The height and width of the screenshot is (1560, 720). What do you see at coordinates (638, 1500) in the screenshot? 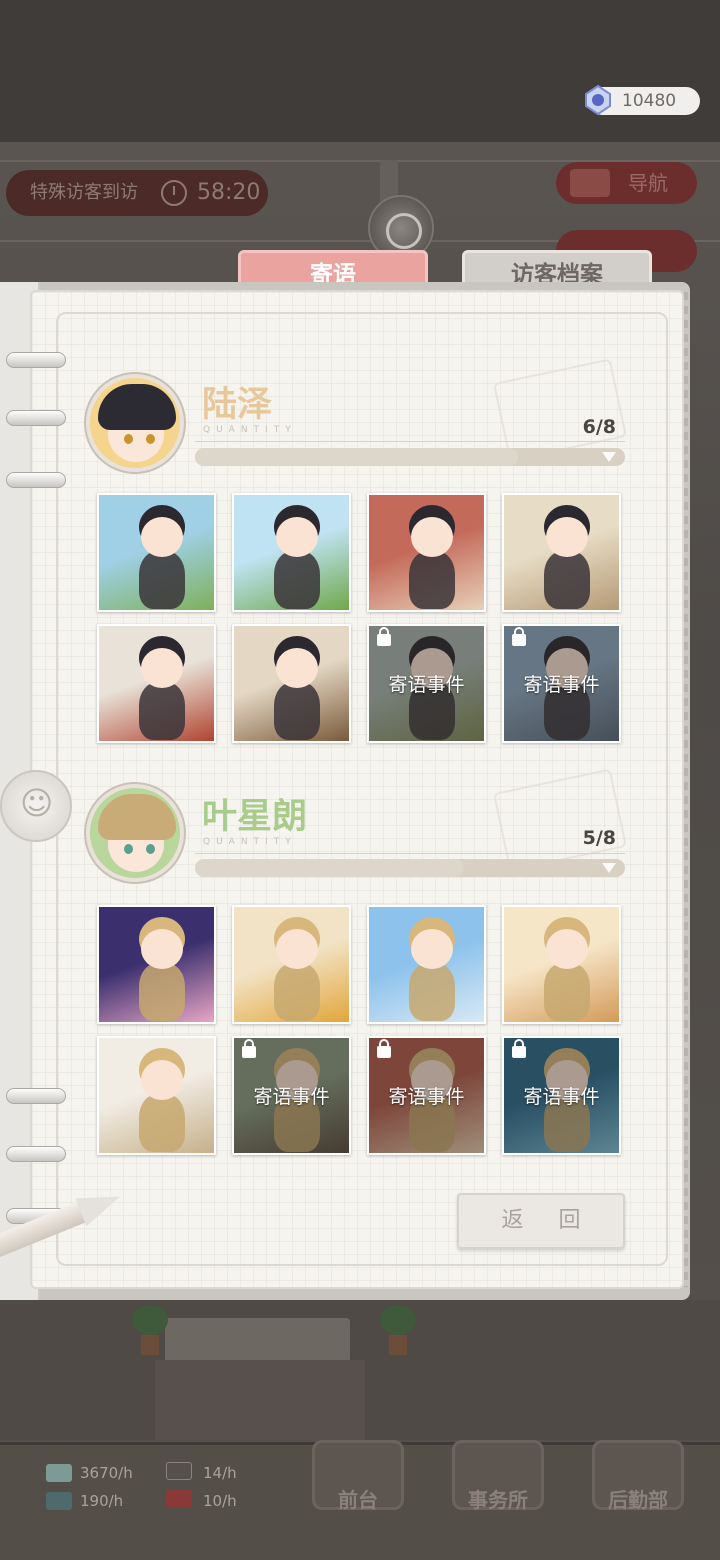
I see `logistics-label: 后勤部` at bounding box center [638, 1500].